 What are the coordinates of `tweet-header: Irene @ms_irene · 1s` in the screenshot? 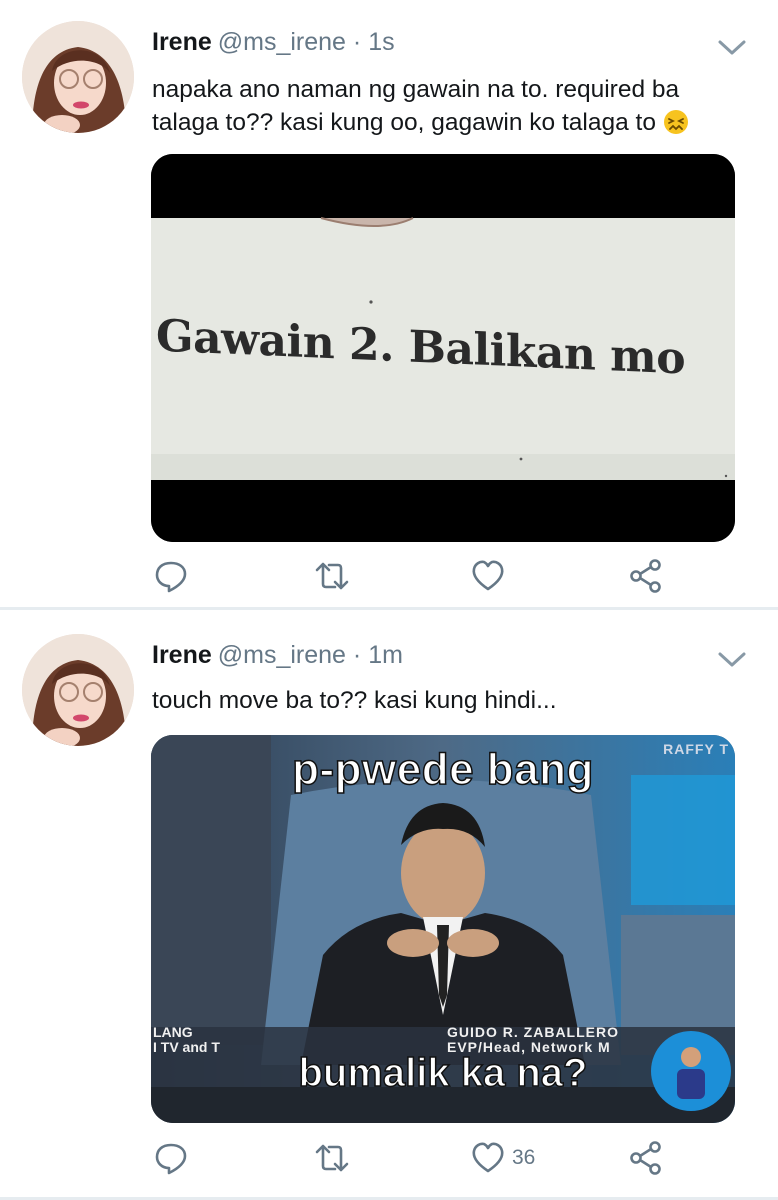 It's located at (273, 42).